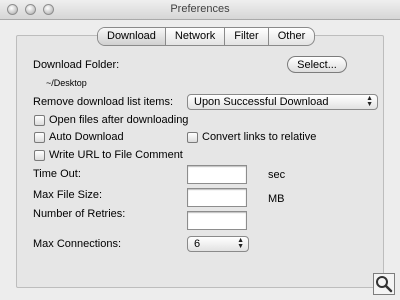 Image resolution: width=400 pixels, height=300 pixels. I want to click on max-connections-popup: 6 ▲ ▼, so click(218, 244).